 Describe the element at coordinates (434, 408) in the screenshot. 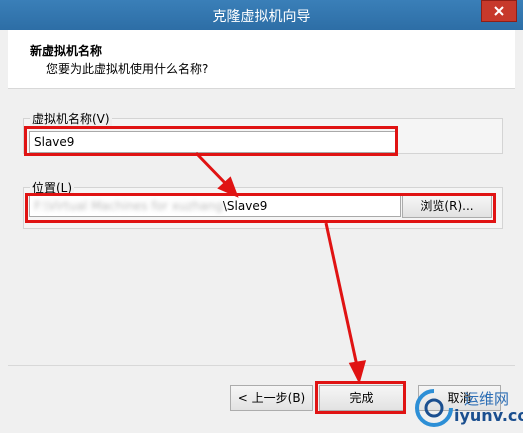

I see `watermark-icon` at that location.